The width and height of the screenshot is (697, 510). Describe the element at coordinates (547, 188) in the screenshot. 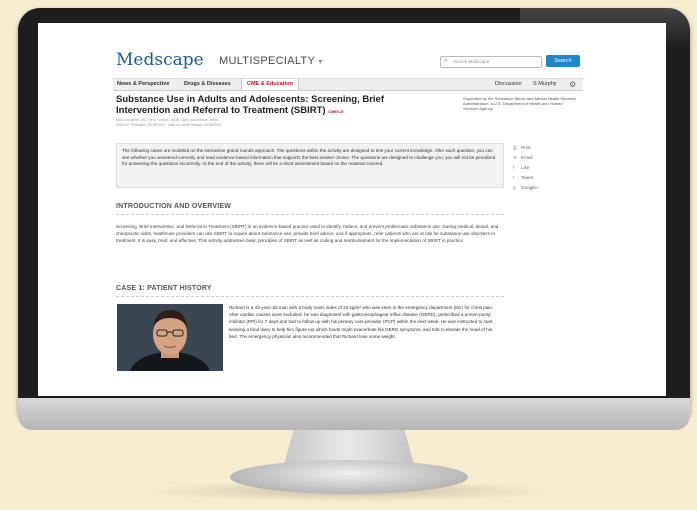

I see `share-google: g Google+` at that location.